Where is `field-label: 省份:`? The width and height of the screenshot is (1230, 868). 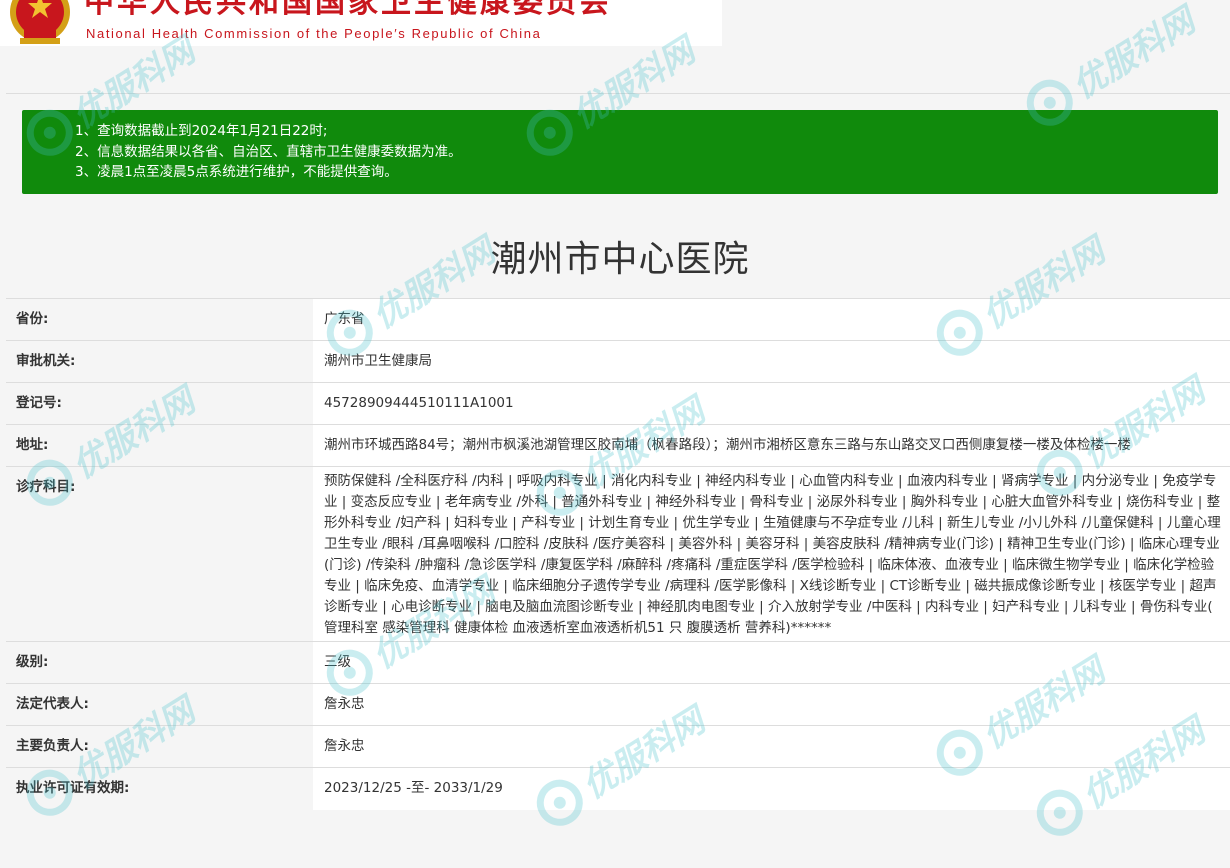 field-label: 省份: is located at coordinates (159, 319).